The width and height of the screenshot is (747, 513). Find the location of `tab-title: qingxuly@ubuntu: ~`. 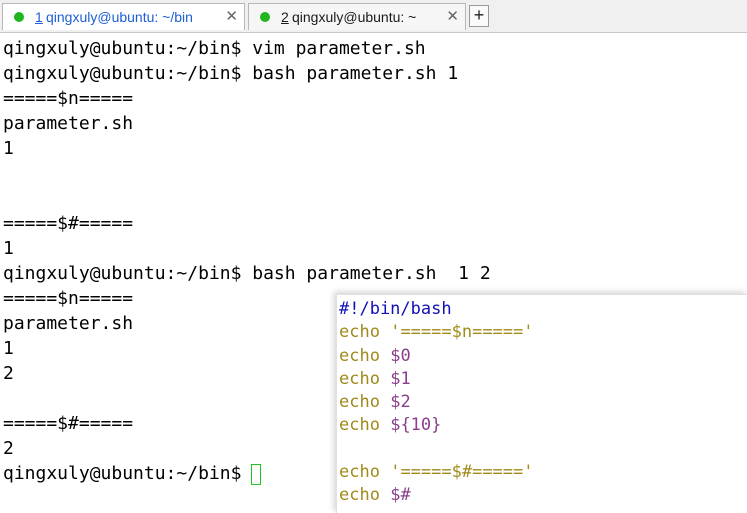

tab-title: qingxuly@ubuntu: ~ is located at coordinates (354, 17).